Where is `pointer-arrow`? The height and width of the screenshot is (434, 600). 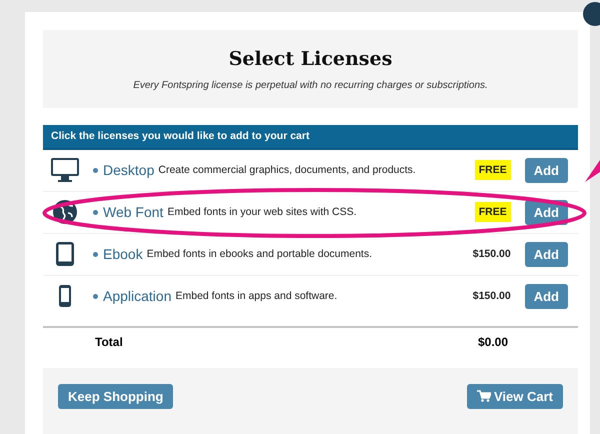
pointer-arrow is located at coordinates (592, 171).